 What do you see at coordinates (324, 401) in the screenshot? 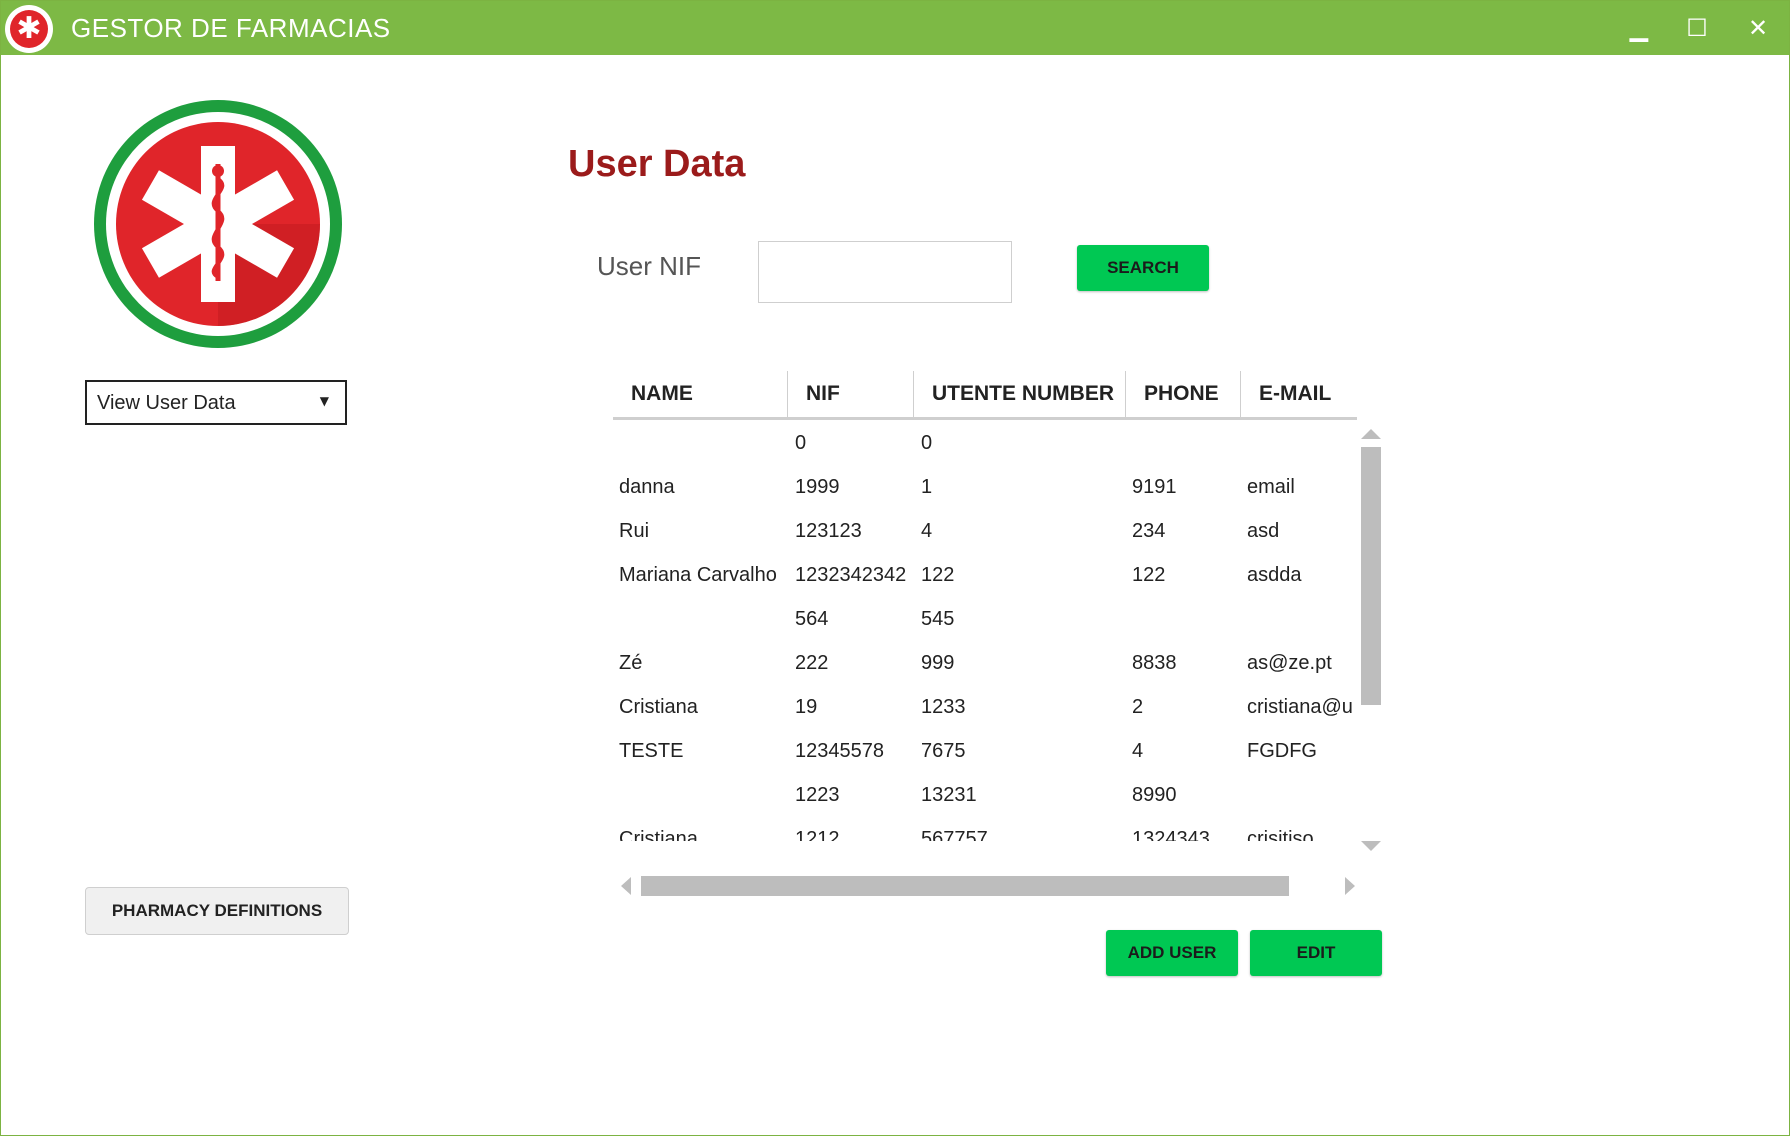
I see `dropdown-arrow-icon: ▼` at bounding box center [324, 401].